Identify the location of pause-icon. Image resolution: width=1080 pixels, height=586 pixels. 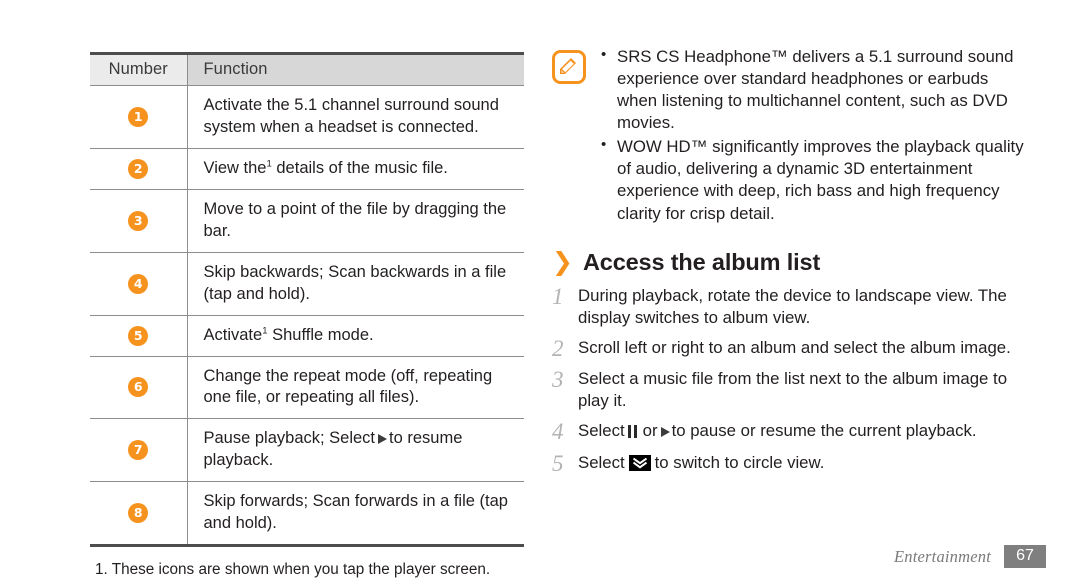
(633, 433).